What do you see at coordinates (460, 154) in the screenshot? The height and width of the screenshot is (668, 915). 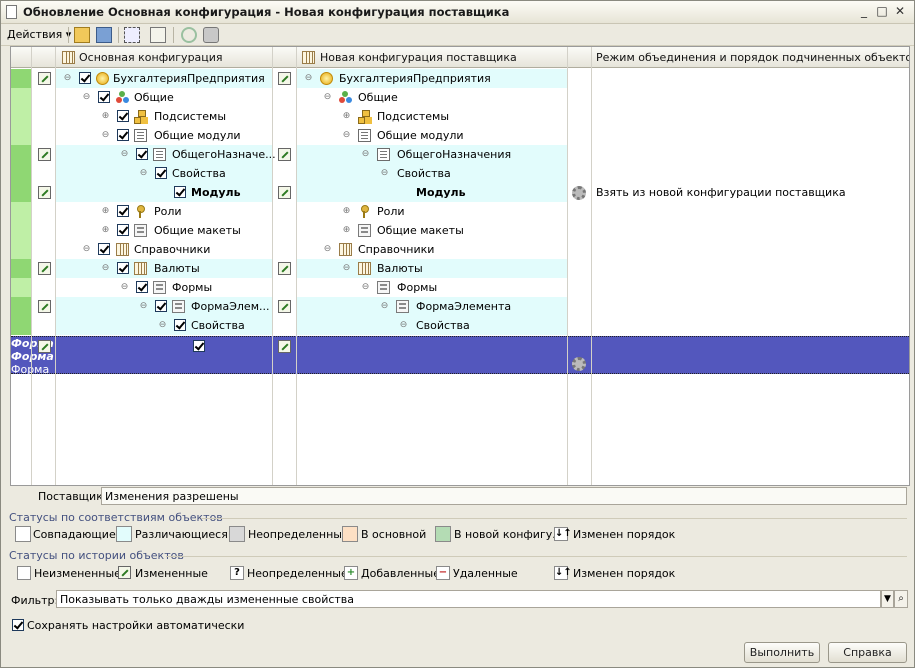 I see `table-row: ⊖ ОбщегоНазначе... ⊖ ОбщегоНазначения` at bounding box center [460, 154].